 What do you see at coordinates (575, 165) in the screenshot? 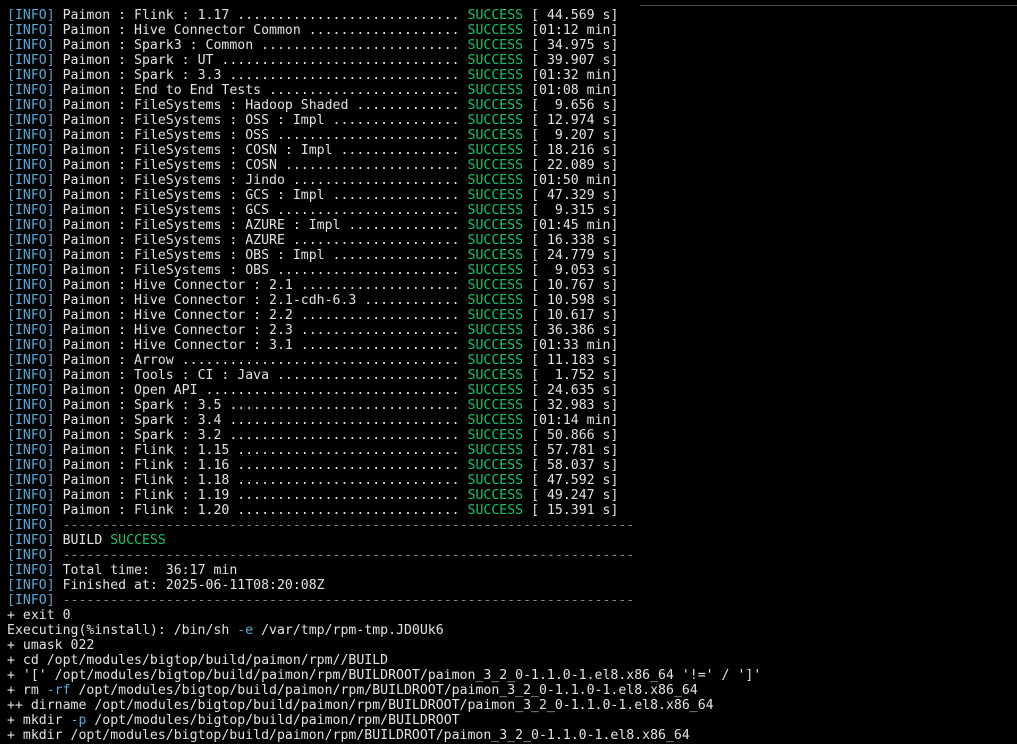
I see `duration-text: [ 22.089 s]` at bounding box center [575, 165].